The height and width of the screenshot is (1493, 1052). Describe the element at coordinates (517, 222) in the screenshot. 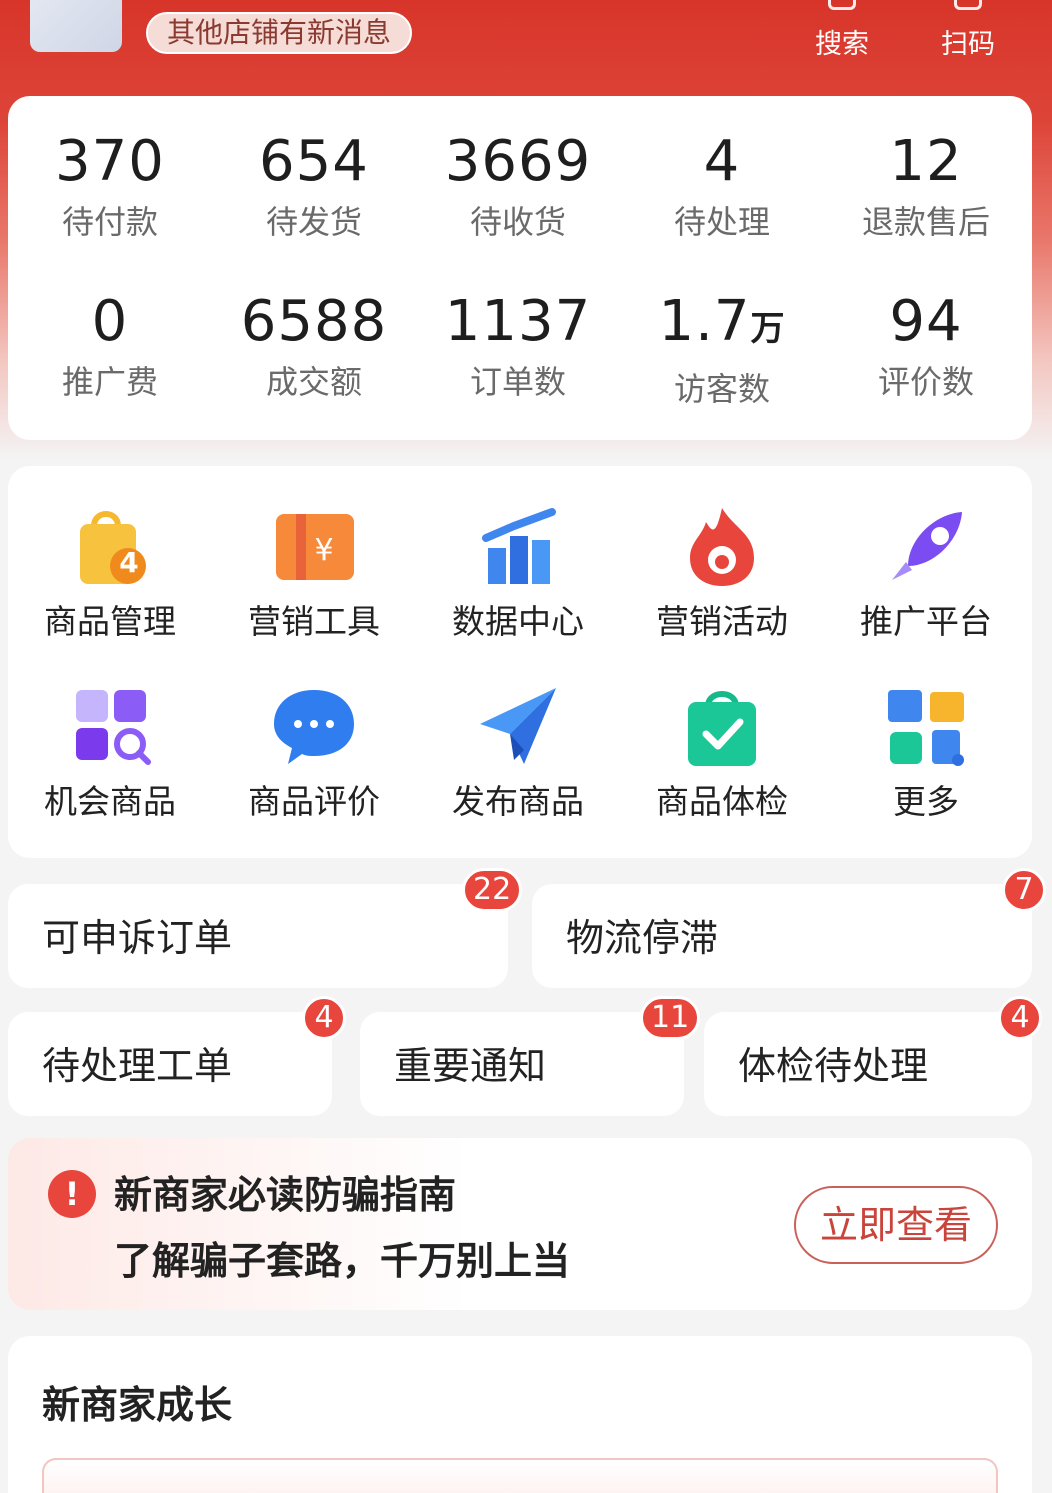

I see `stat-label: 待收货` at that location.